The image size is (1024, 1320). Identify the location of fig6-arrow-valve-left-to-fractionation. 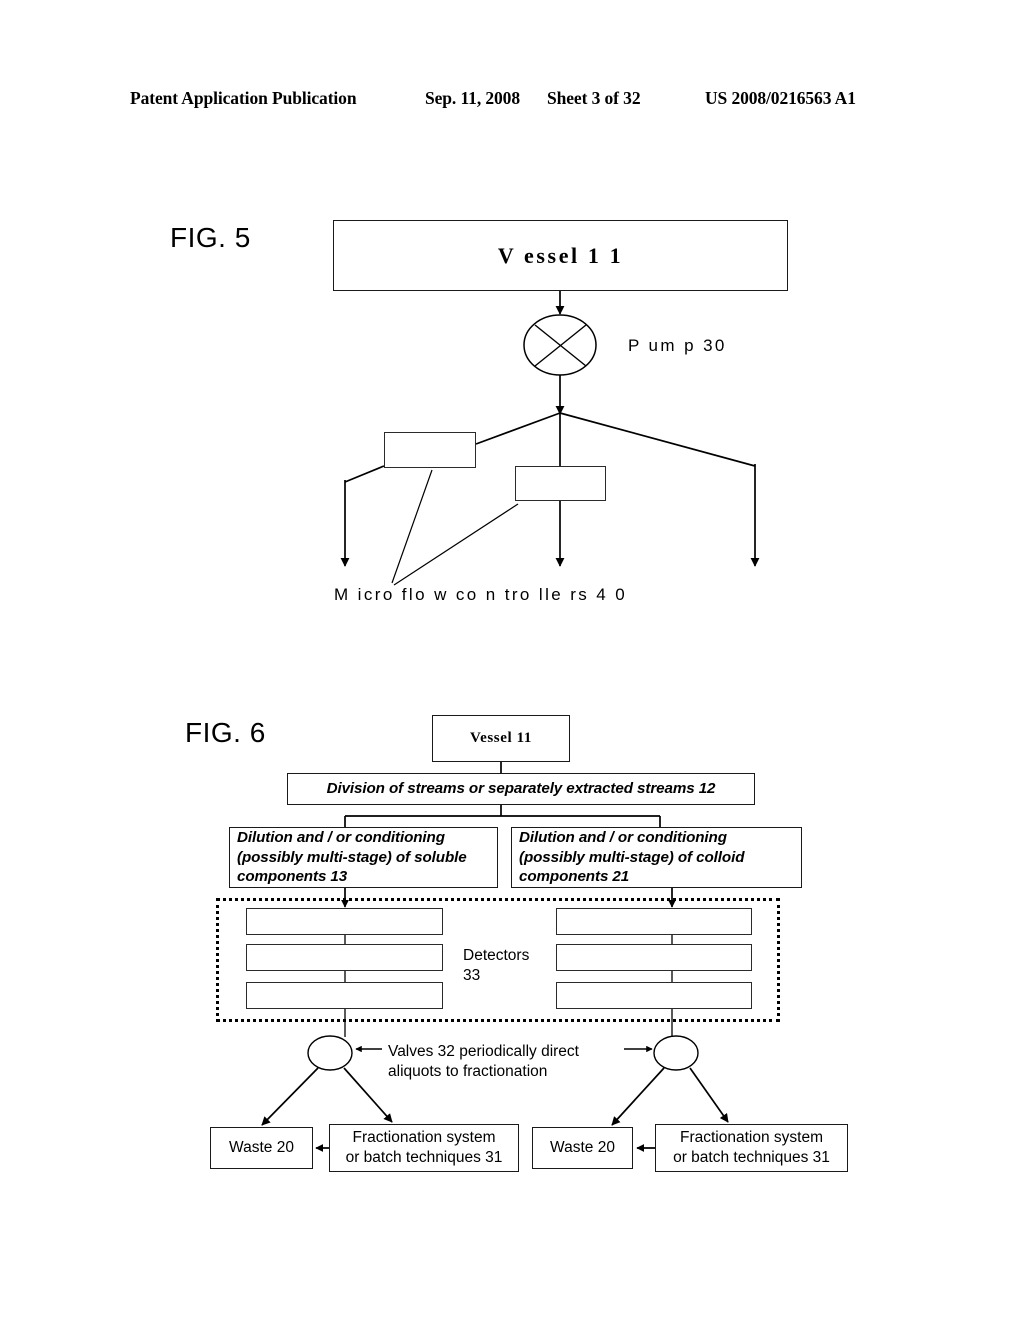
(368, 1095).